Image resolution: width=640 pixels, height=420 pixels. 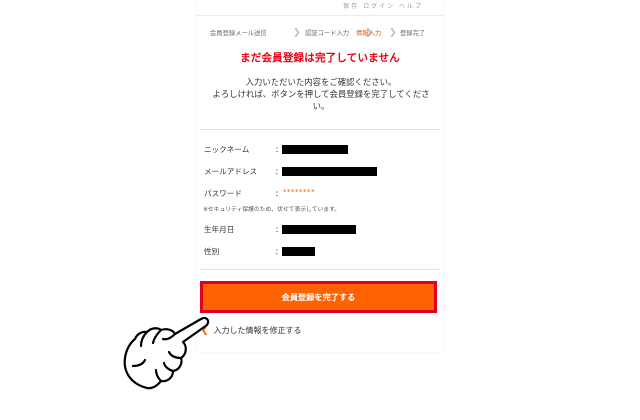 What do you see at coordinates (369, 33) in the screenshot?
I see `step-info-input: 情報入力` at bounding box center [369, 33].